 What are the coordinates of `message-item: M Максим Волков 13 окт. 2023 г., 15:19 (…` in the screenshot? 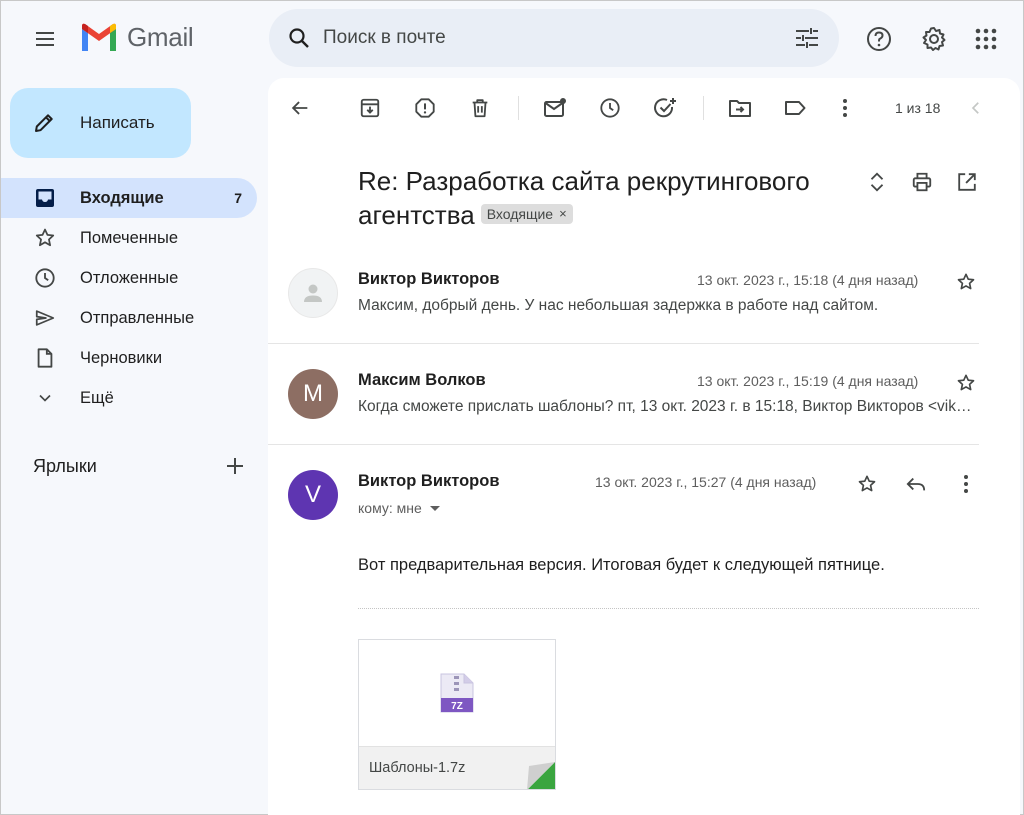 It's located at (644, 402).